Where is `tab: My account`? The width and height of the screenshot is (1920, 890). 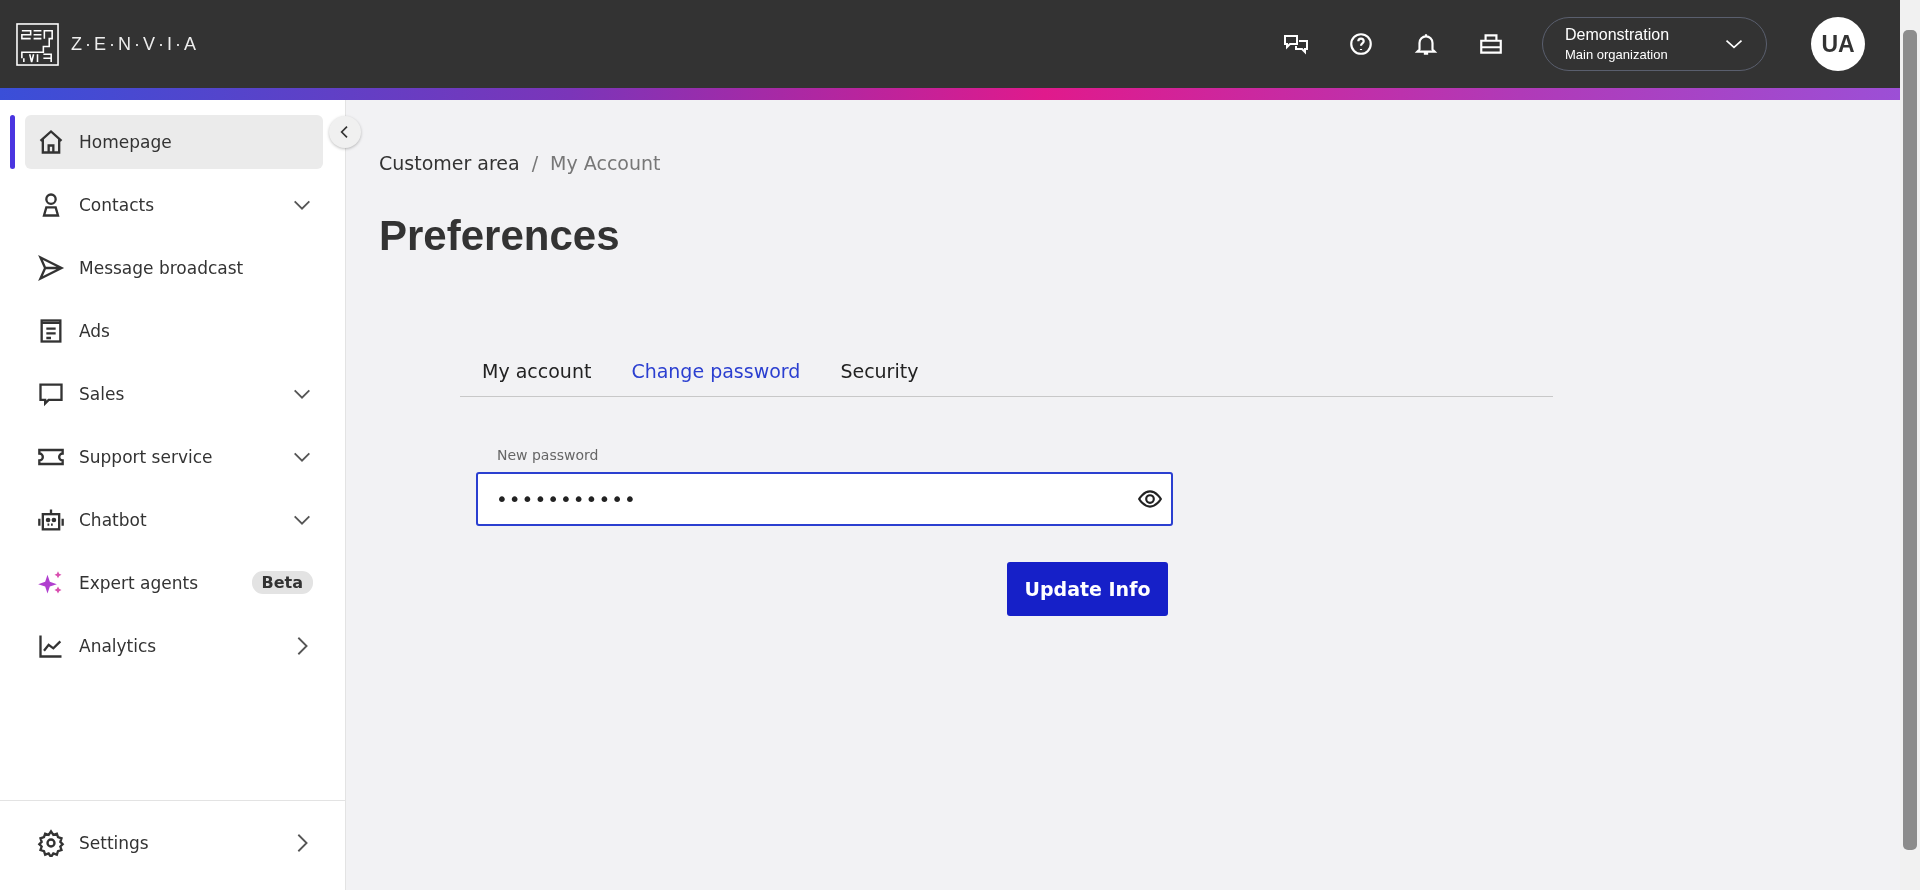 tab: My account is located at coordinates (537, 371).